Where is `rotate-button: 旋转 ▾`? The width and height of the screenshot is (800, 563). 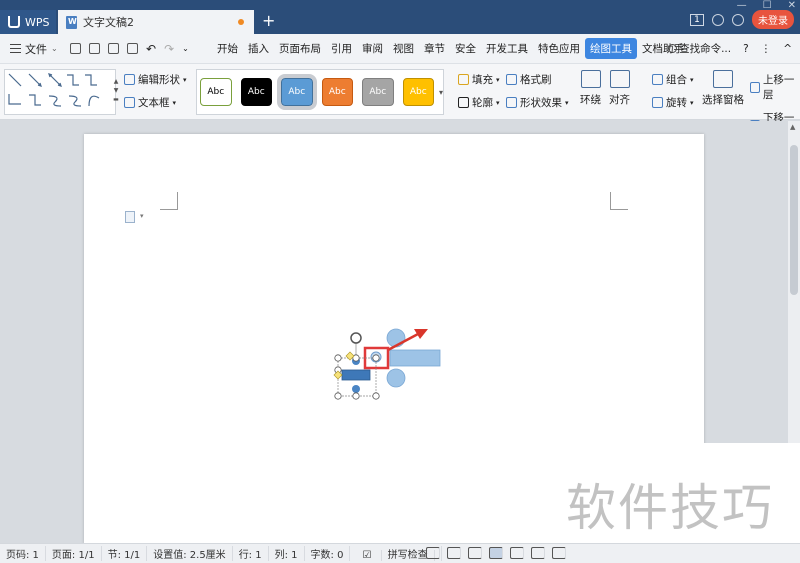 rotate-button: 旋转 ▾ is located at coordinates (673, 102).